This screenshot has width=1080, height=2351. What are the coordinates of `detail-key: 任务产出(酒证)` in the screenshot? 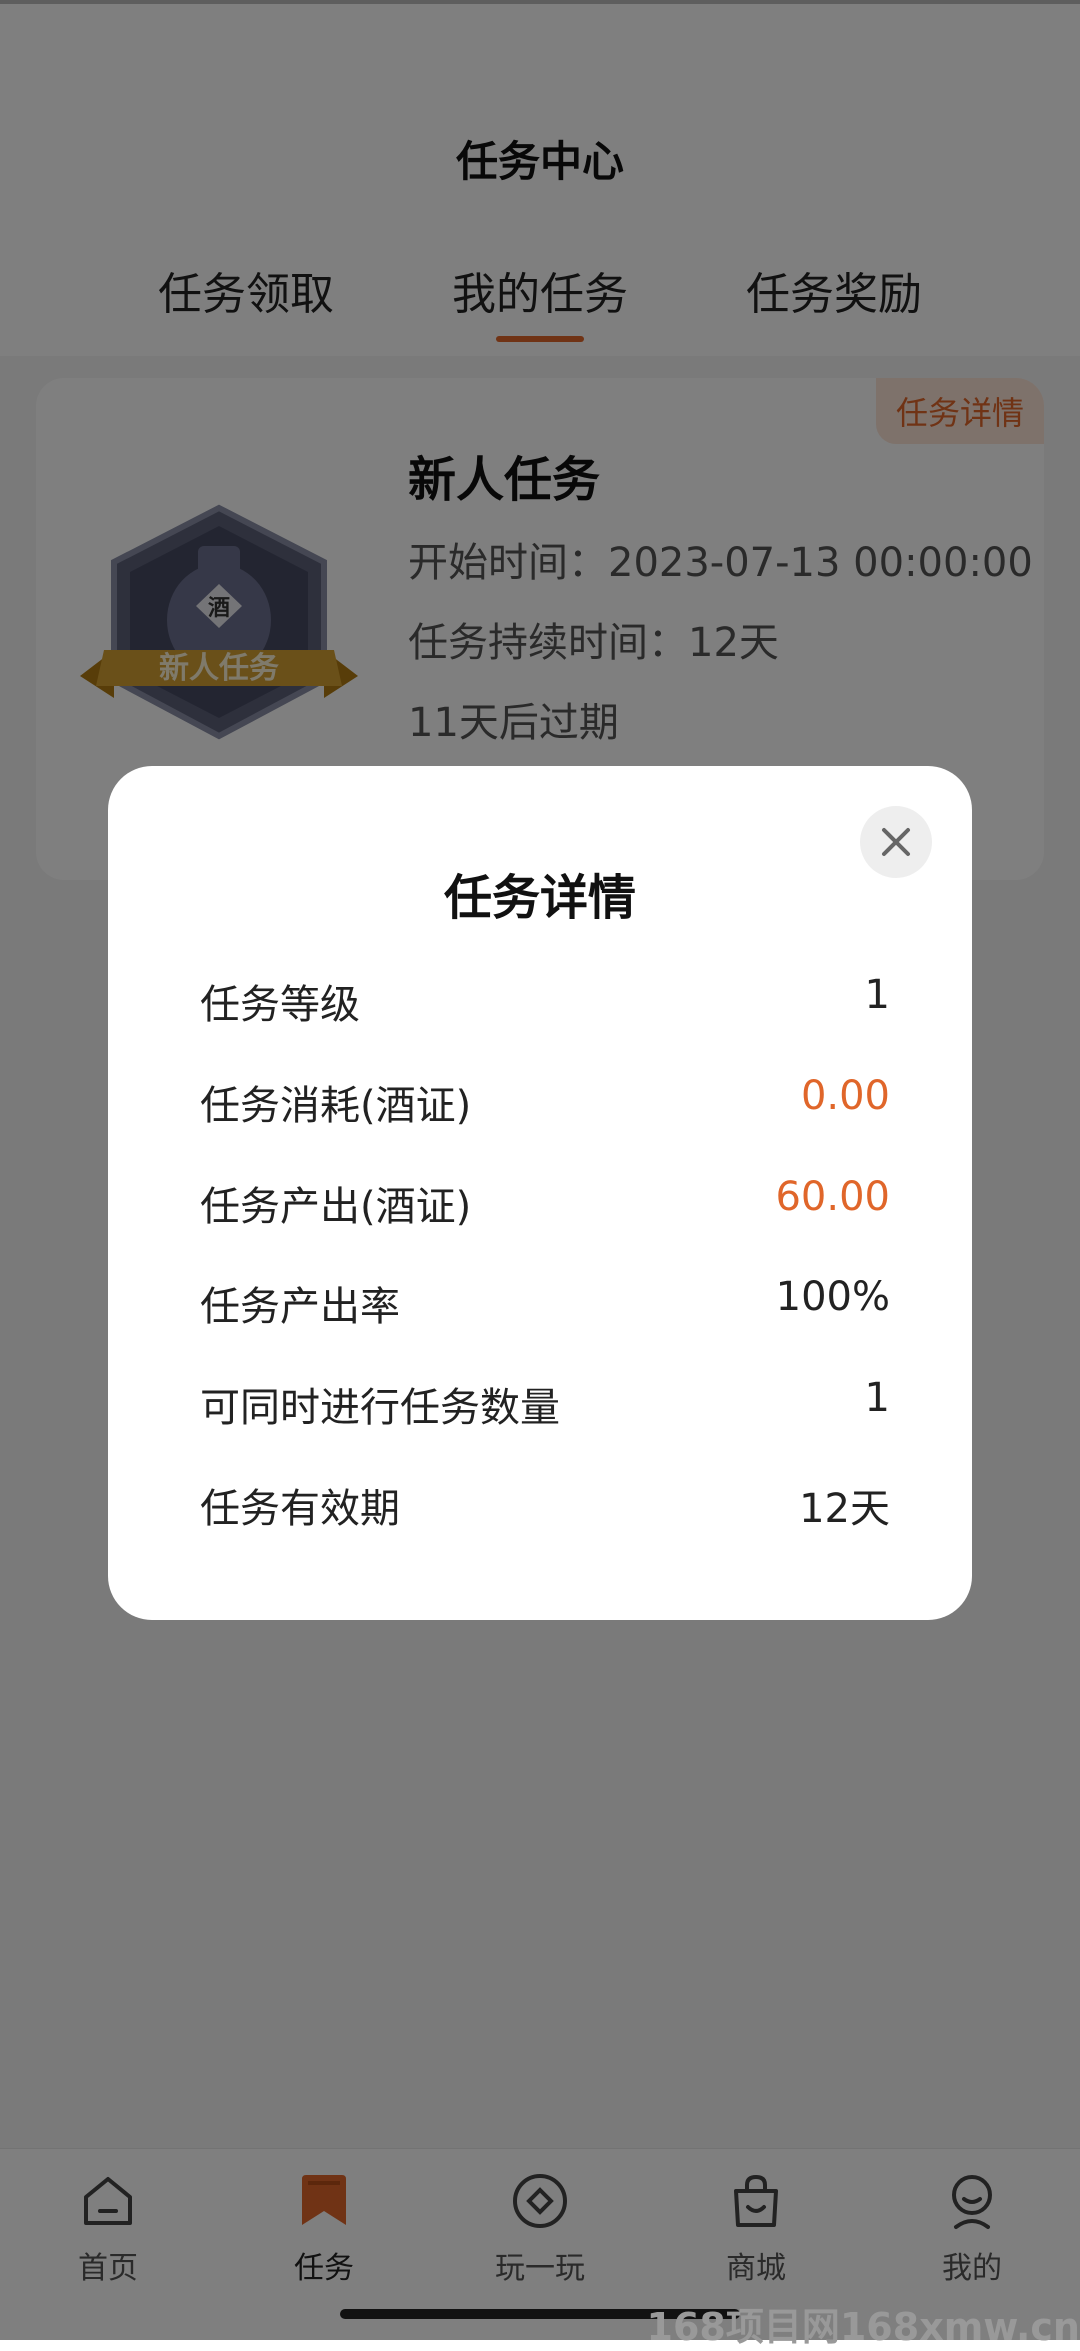 It's located at (336, 1207).